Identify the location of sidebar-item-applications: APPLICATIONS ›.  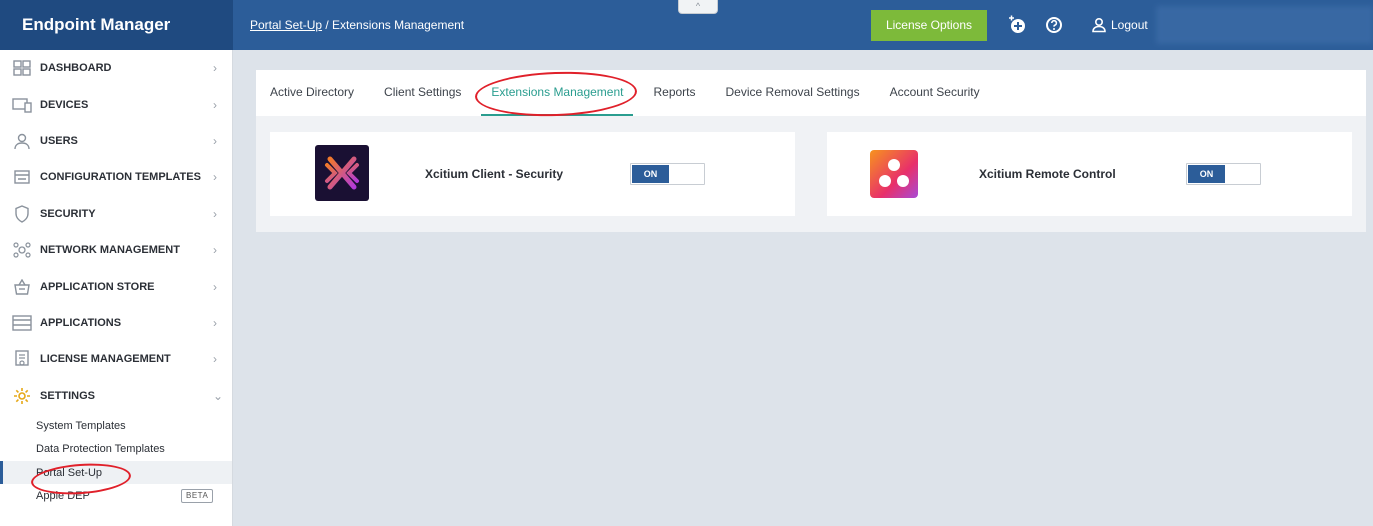
(116, 323).